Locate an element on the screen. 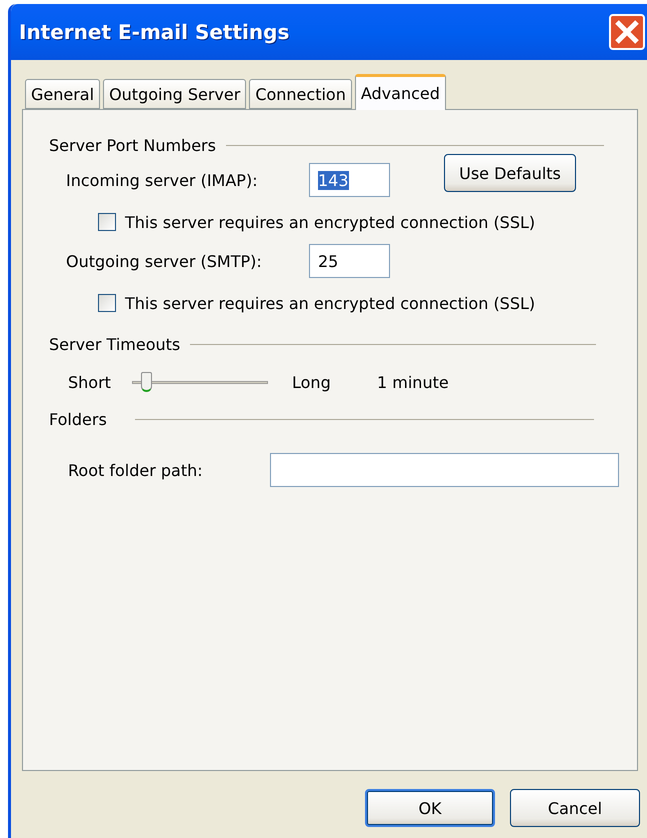 The image size is (647, 838). timeout-reading: 1 minute is located at coordinates (413, 382).